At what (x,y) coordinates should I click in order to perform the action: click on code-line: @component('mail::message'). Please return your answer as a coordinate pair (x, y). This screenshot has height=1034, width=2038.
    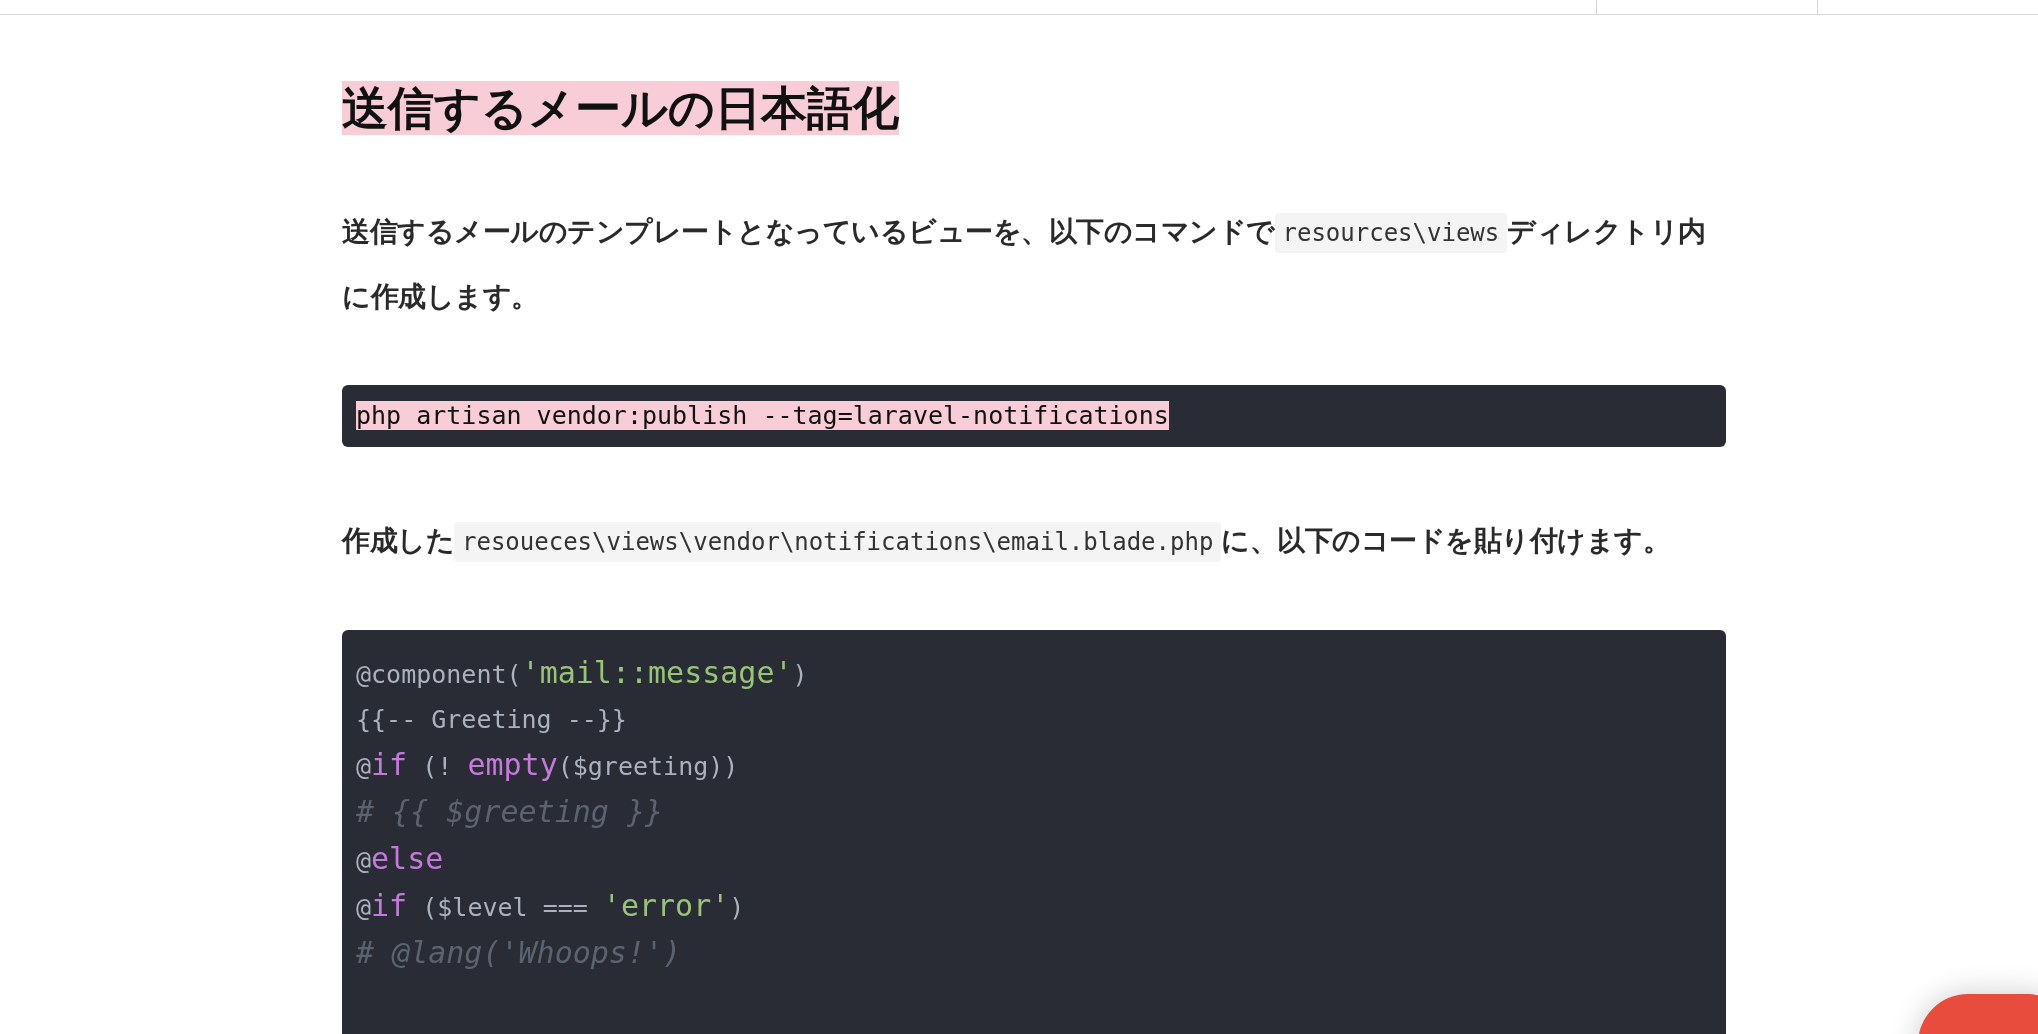
    Looking at the image, I should click on (582, 673).